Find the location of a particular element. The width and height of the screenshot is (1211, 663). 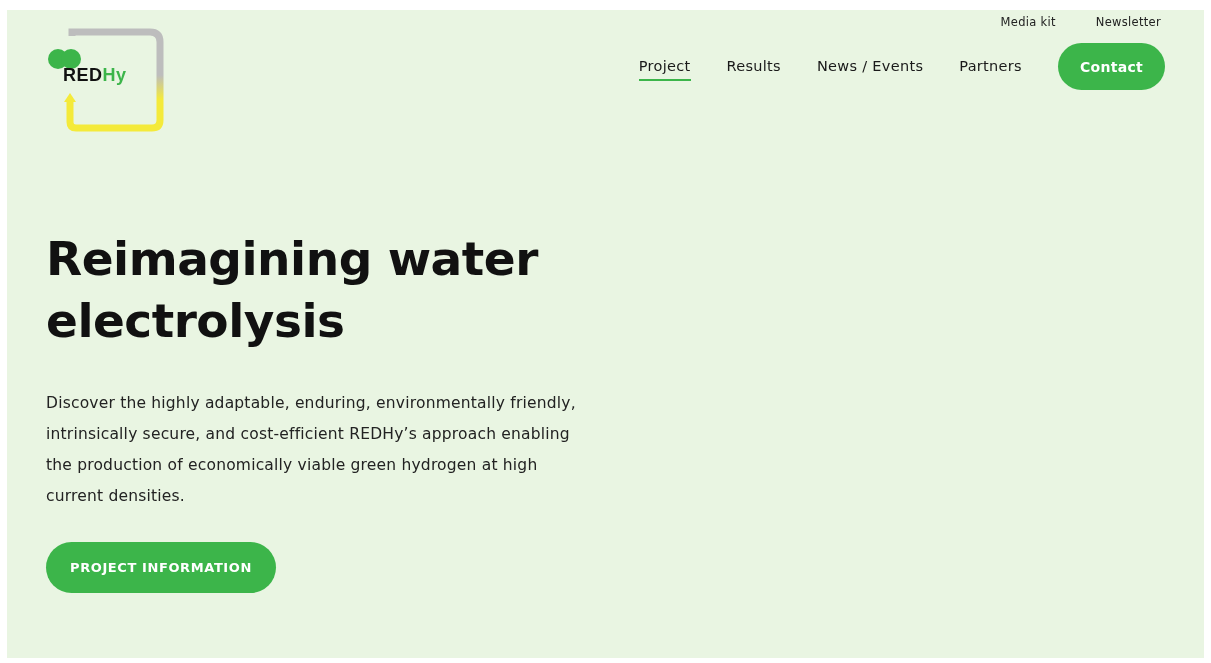

nav-link: Partners is located at coordinates (990, 66).